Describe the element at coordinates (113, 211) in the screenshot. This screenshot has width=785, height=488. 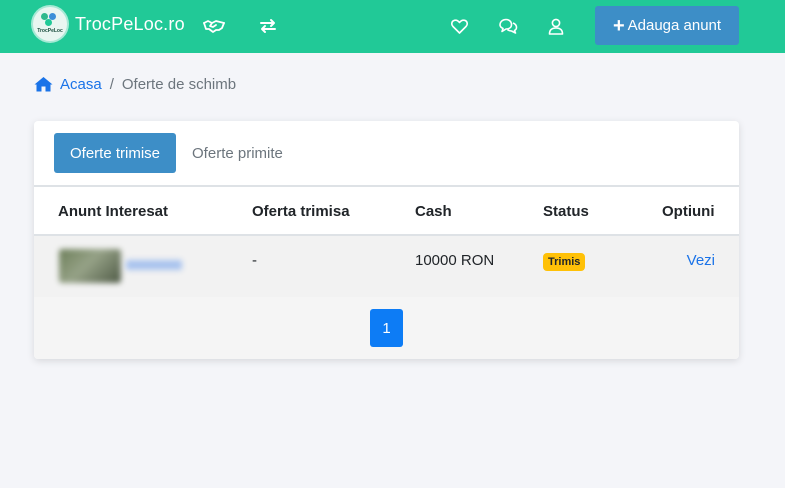
I see `column-header-listing: Anunt Interesat` at that location.